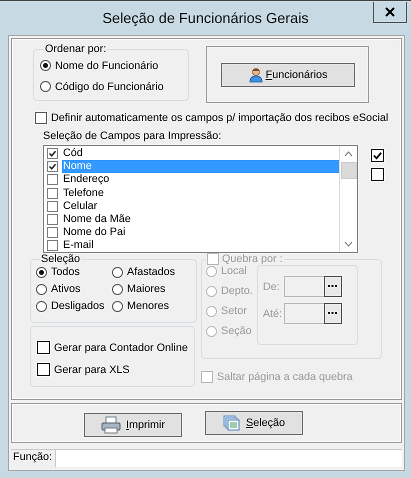 The width and height of the screenshot is (411, 478). I want to click on radio-label: Código do Funcionário, so click(109, 86).